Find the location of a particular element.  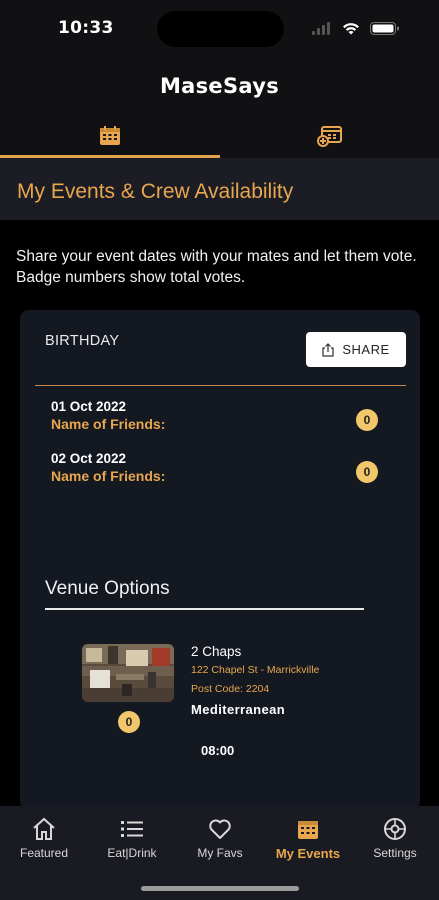

list-icon is located at coordinates (132, 829).